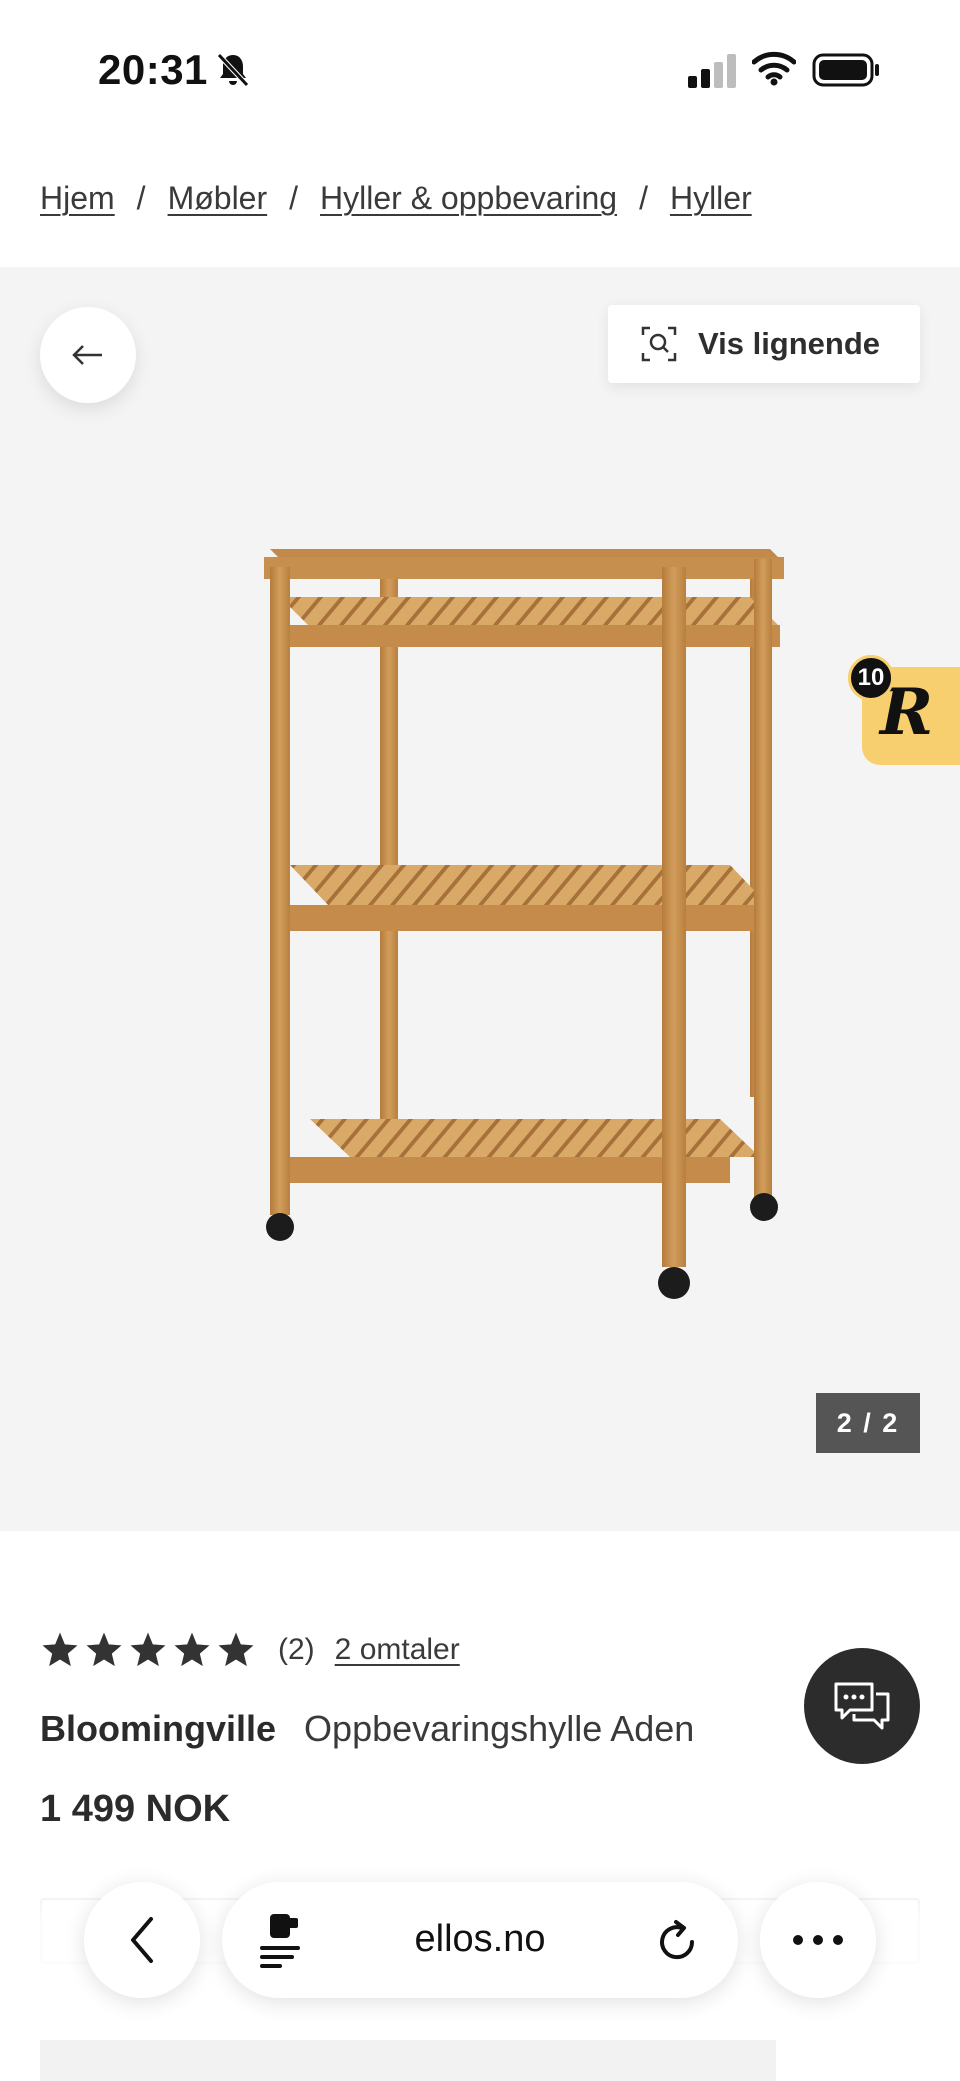 The height and width of the screenshot is (2081, 960). What do you see at coordinates (77, 198) in the screenshot?
I see `breadcrumb-link-home: Hjem` at bounding box center [77, 198].